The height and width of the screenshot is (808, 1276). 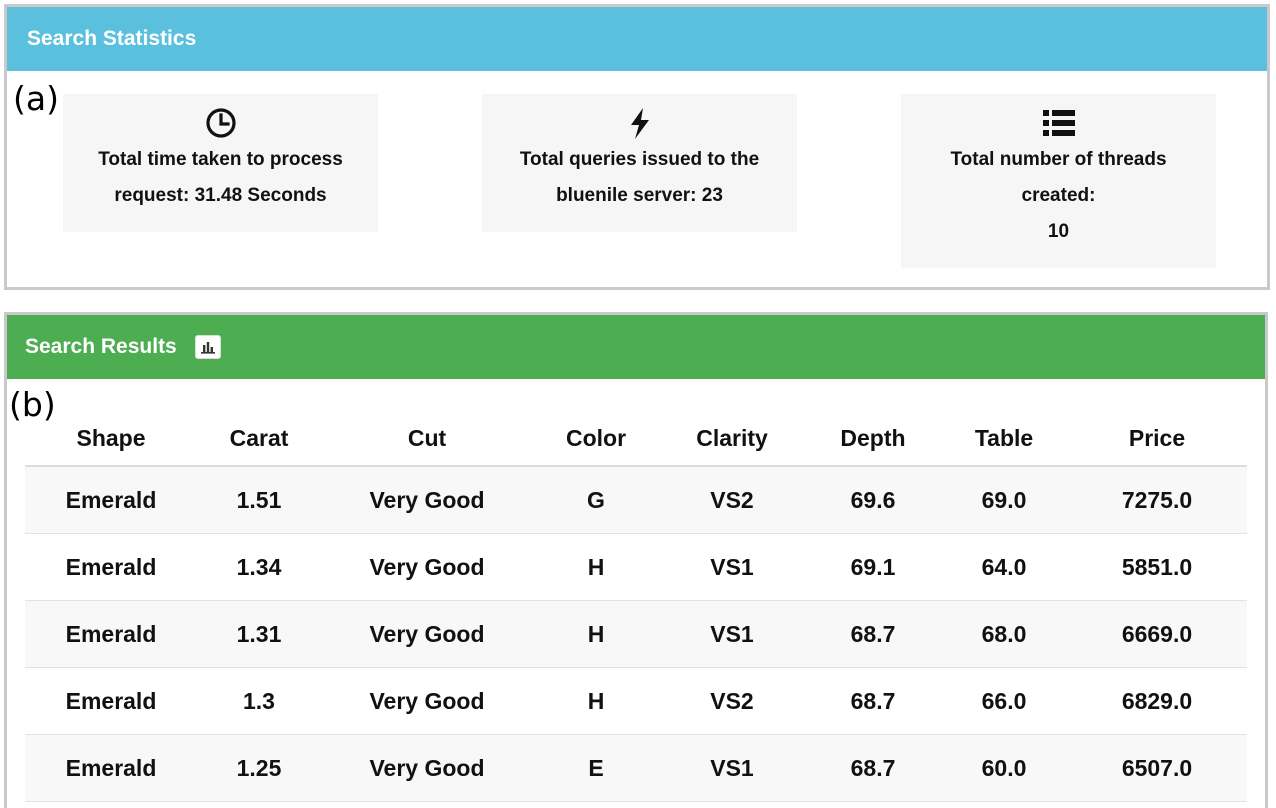 What do you see at coordinates (220, 159) in the screenshot?
I see `stat-time-line1: Total time taken to process` at bounding box center [220, 159].